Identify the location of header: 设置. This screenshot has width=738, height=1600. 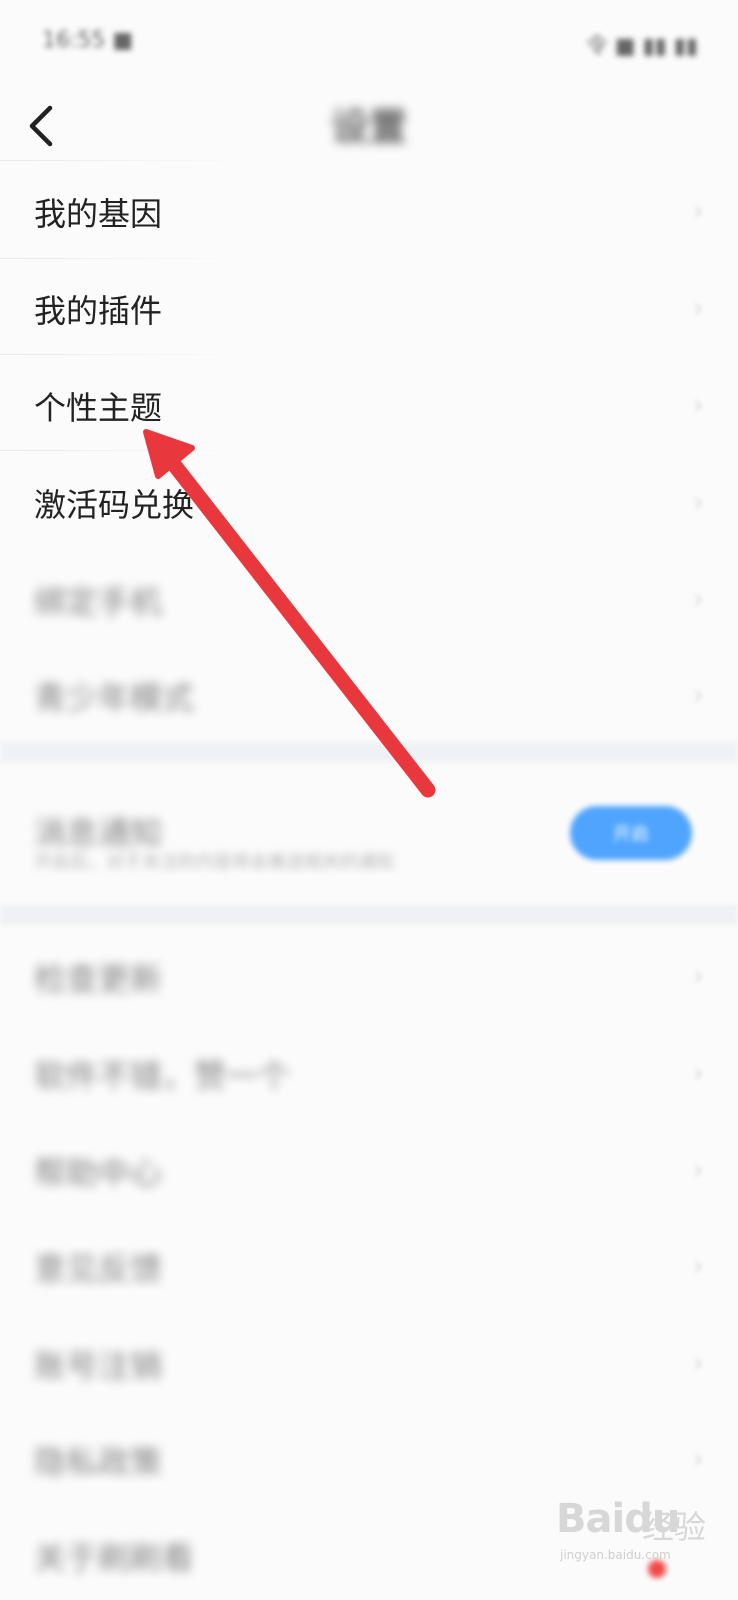
(369, 126).